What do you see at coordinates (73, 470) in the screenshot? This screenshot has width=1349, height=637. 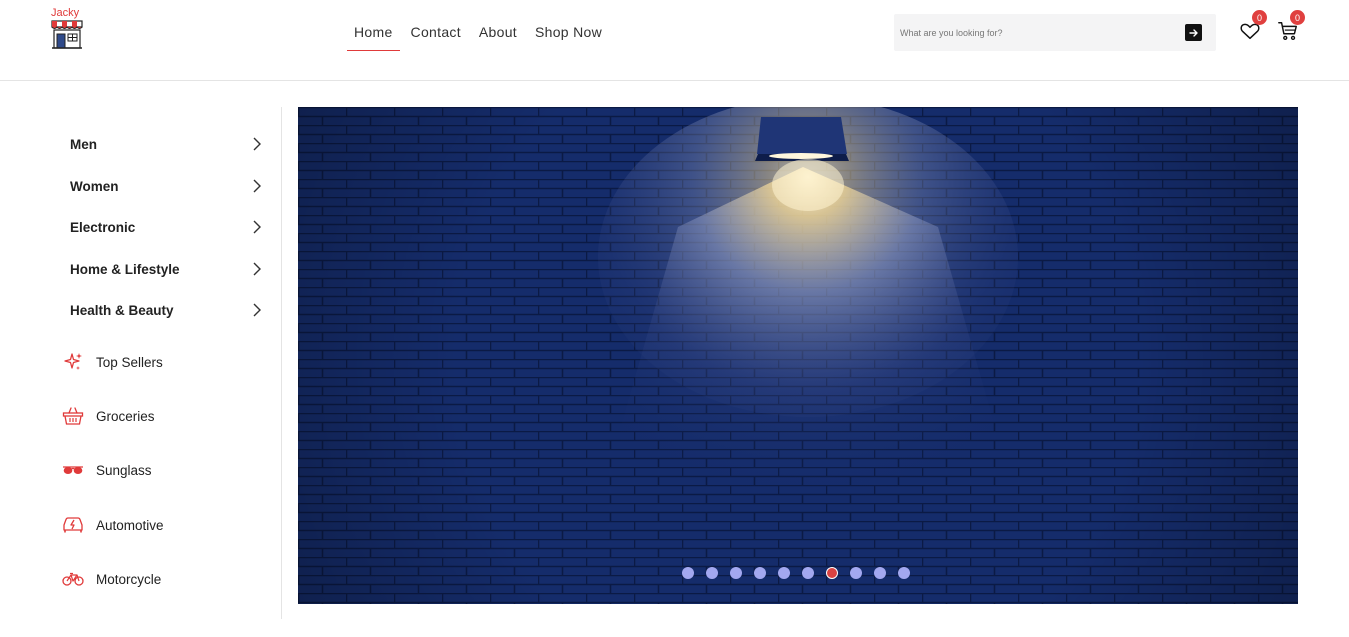 I see `sunglasses-icon` at bounding box center [73, 470].